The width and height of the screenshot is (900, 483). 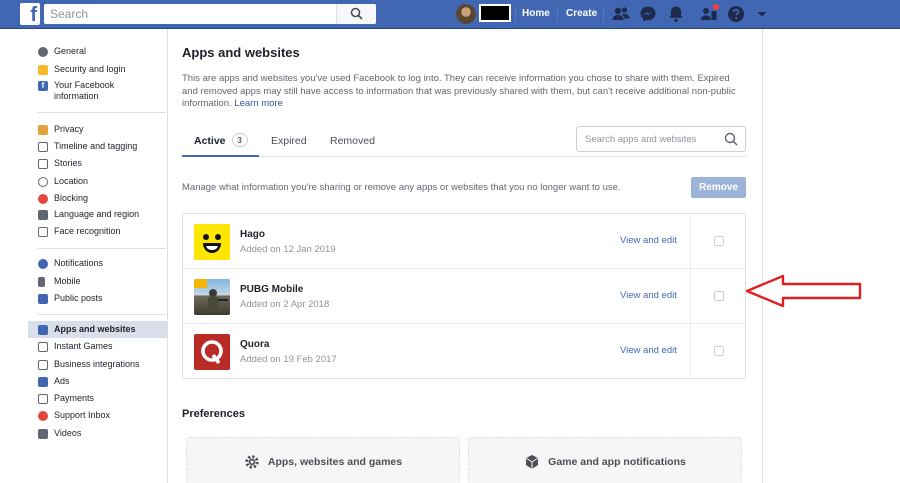 What do you see at coordinates (43, 86) in the screenshot?
I see `facebook-icon: f` at bounding box center [43, 86].